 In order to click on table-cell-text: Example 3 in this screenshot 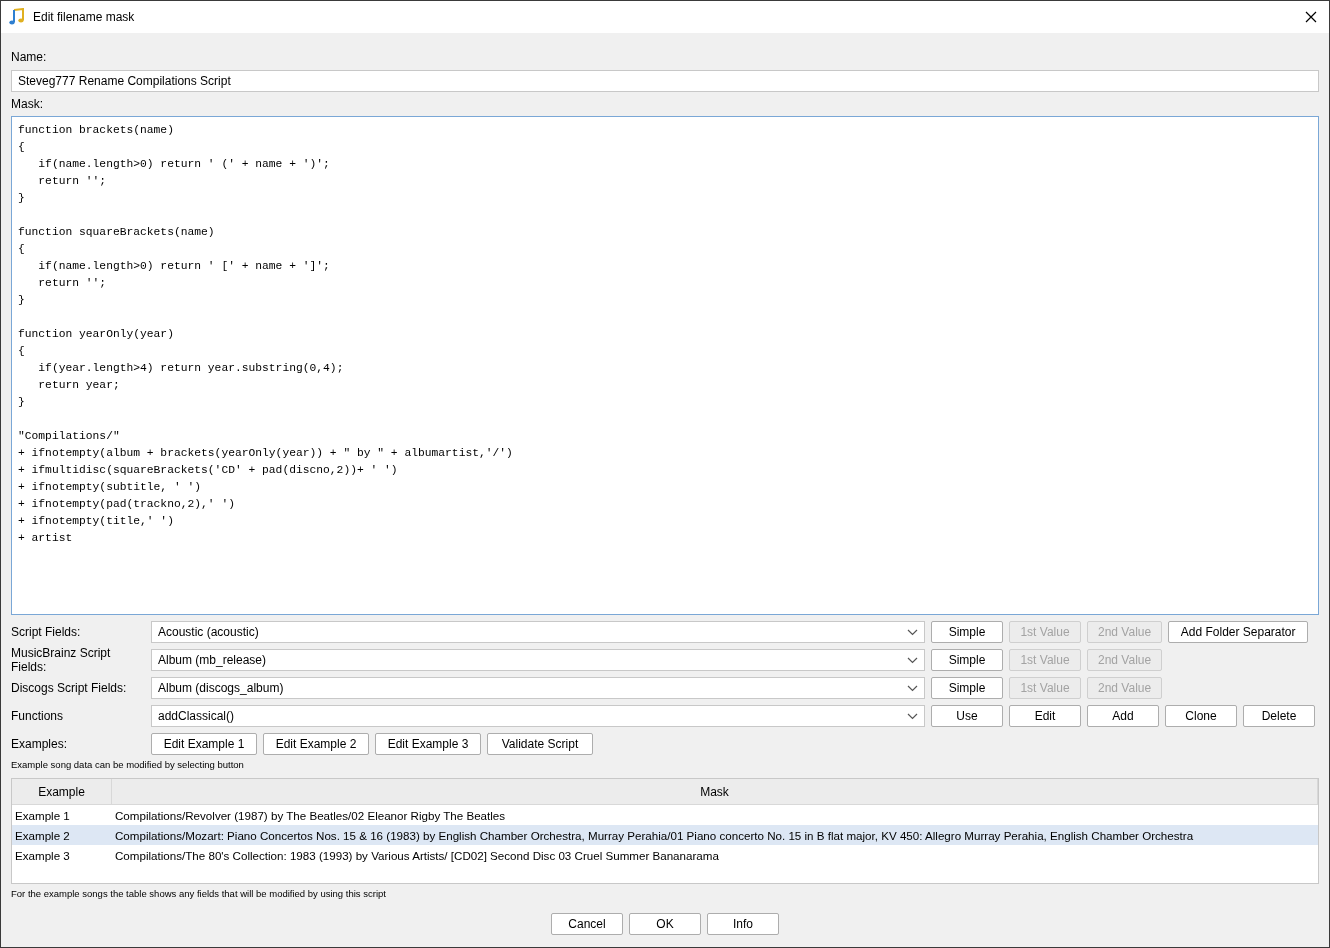, I will do `click(42, 855)`.